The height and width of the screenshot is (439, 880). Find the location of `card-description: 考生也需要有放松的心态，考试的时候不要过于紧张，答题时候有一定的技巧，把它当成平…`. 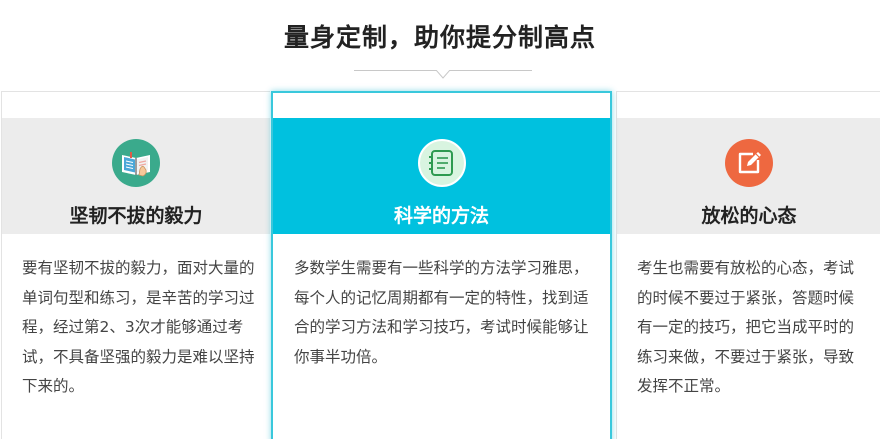

card-description: 考生也需要有放松的心态，考试的时候不要过于紧张，答题时候有一定的技巧，把它当成平… is located at coordinates (746, 327).